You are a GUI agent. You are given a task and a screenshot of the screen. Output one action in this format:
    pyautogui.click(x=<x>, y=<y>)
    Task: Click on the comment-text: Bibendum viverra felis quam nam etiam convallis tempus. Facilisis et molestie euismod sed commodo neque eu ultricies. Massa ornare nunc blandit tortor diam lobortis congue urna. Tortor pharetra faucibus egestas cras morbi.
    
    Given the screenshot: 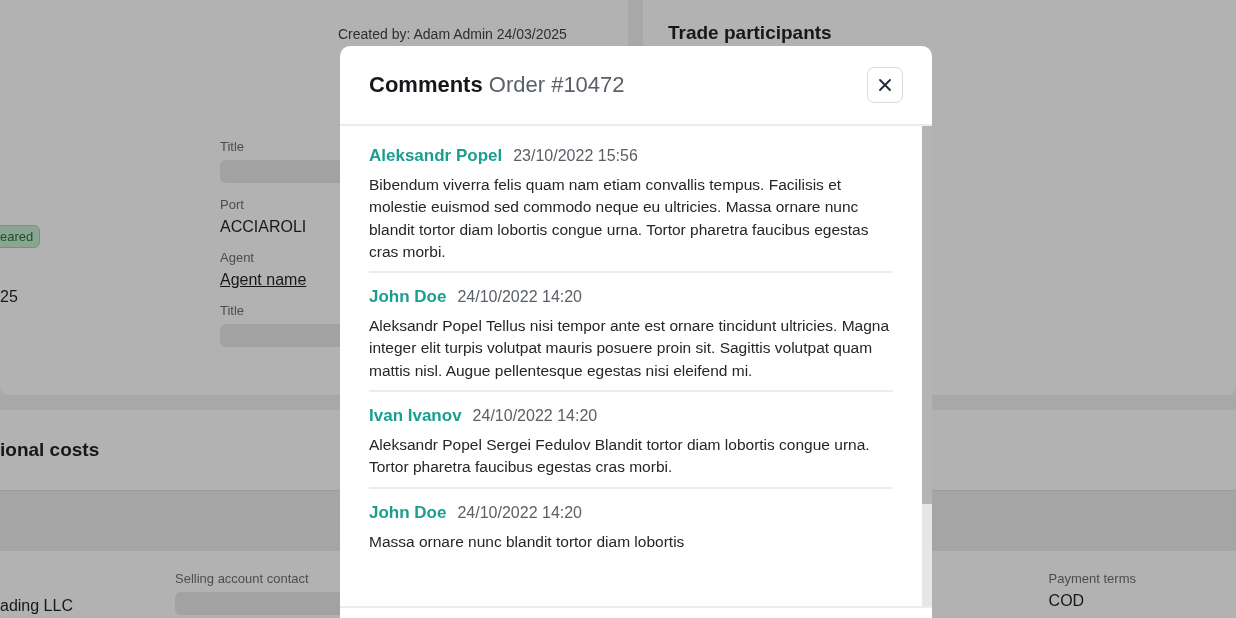 What is the action you would take?
    pyautogui.click(x=619, y=218)
    